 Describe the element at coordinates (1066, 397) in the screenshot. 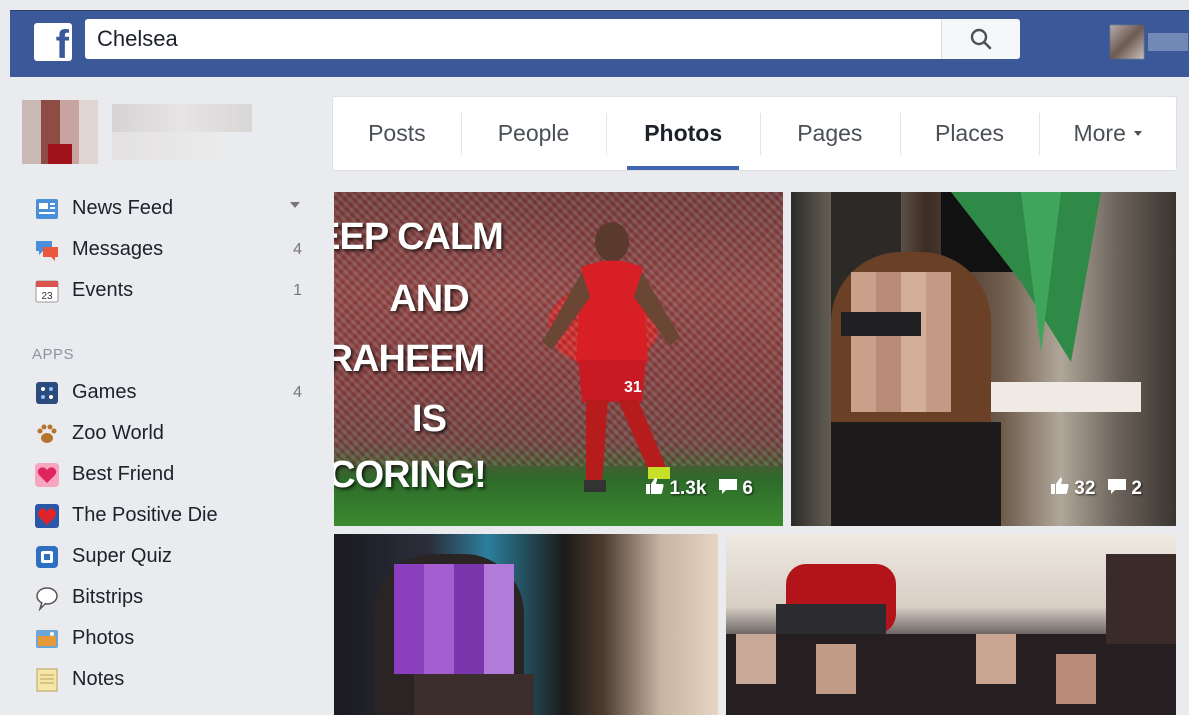

I see `table` at that location.